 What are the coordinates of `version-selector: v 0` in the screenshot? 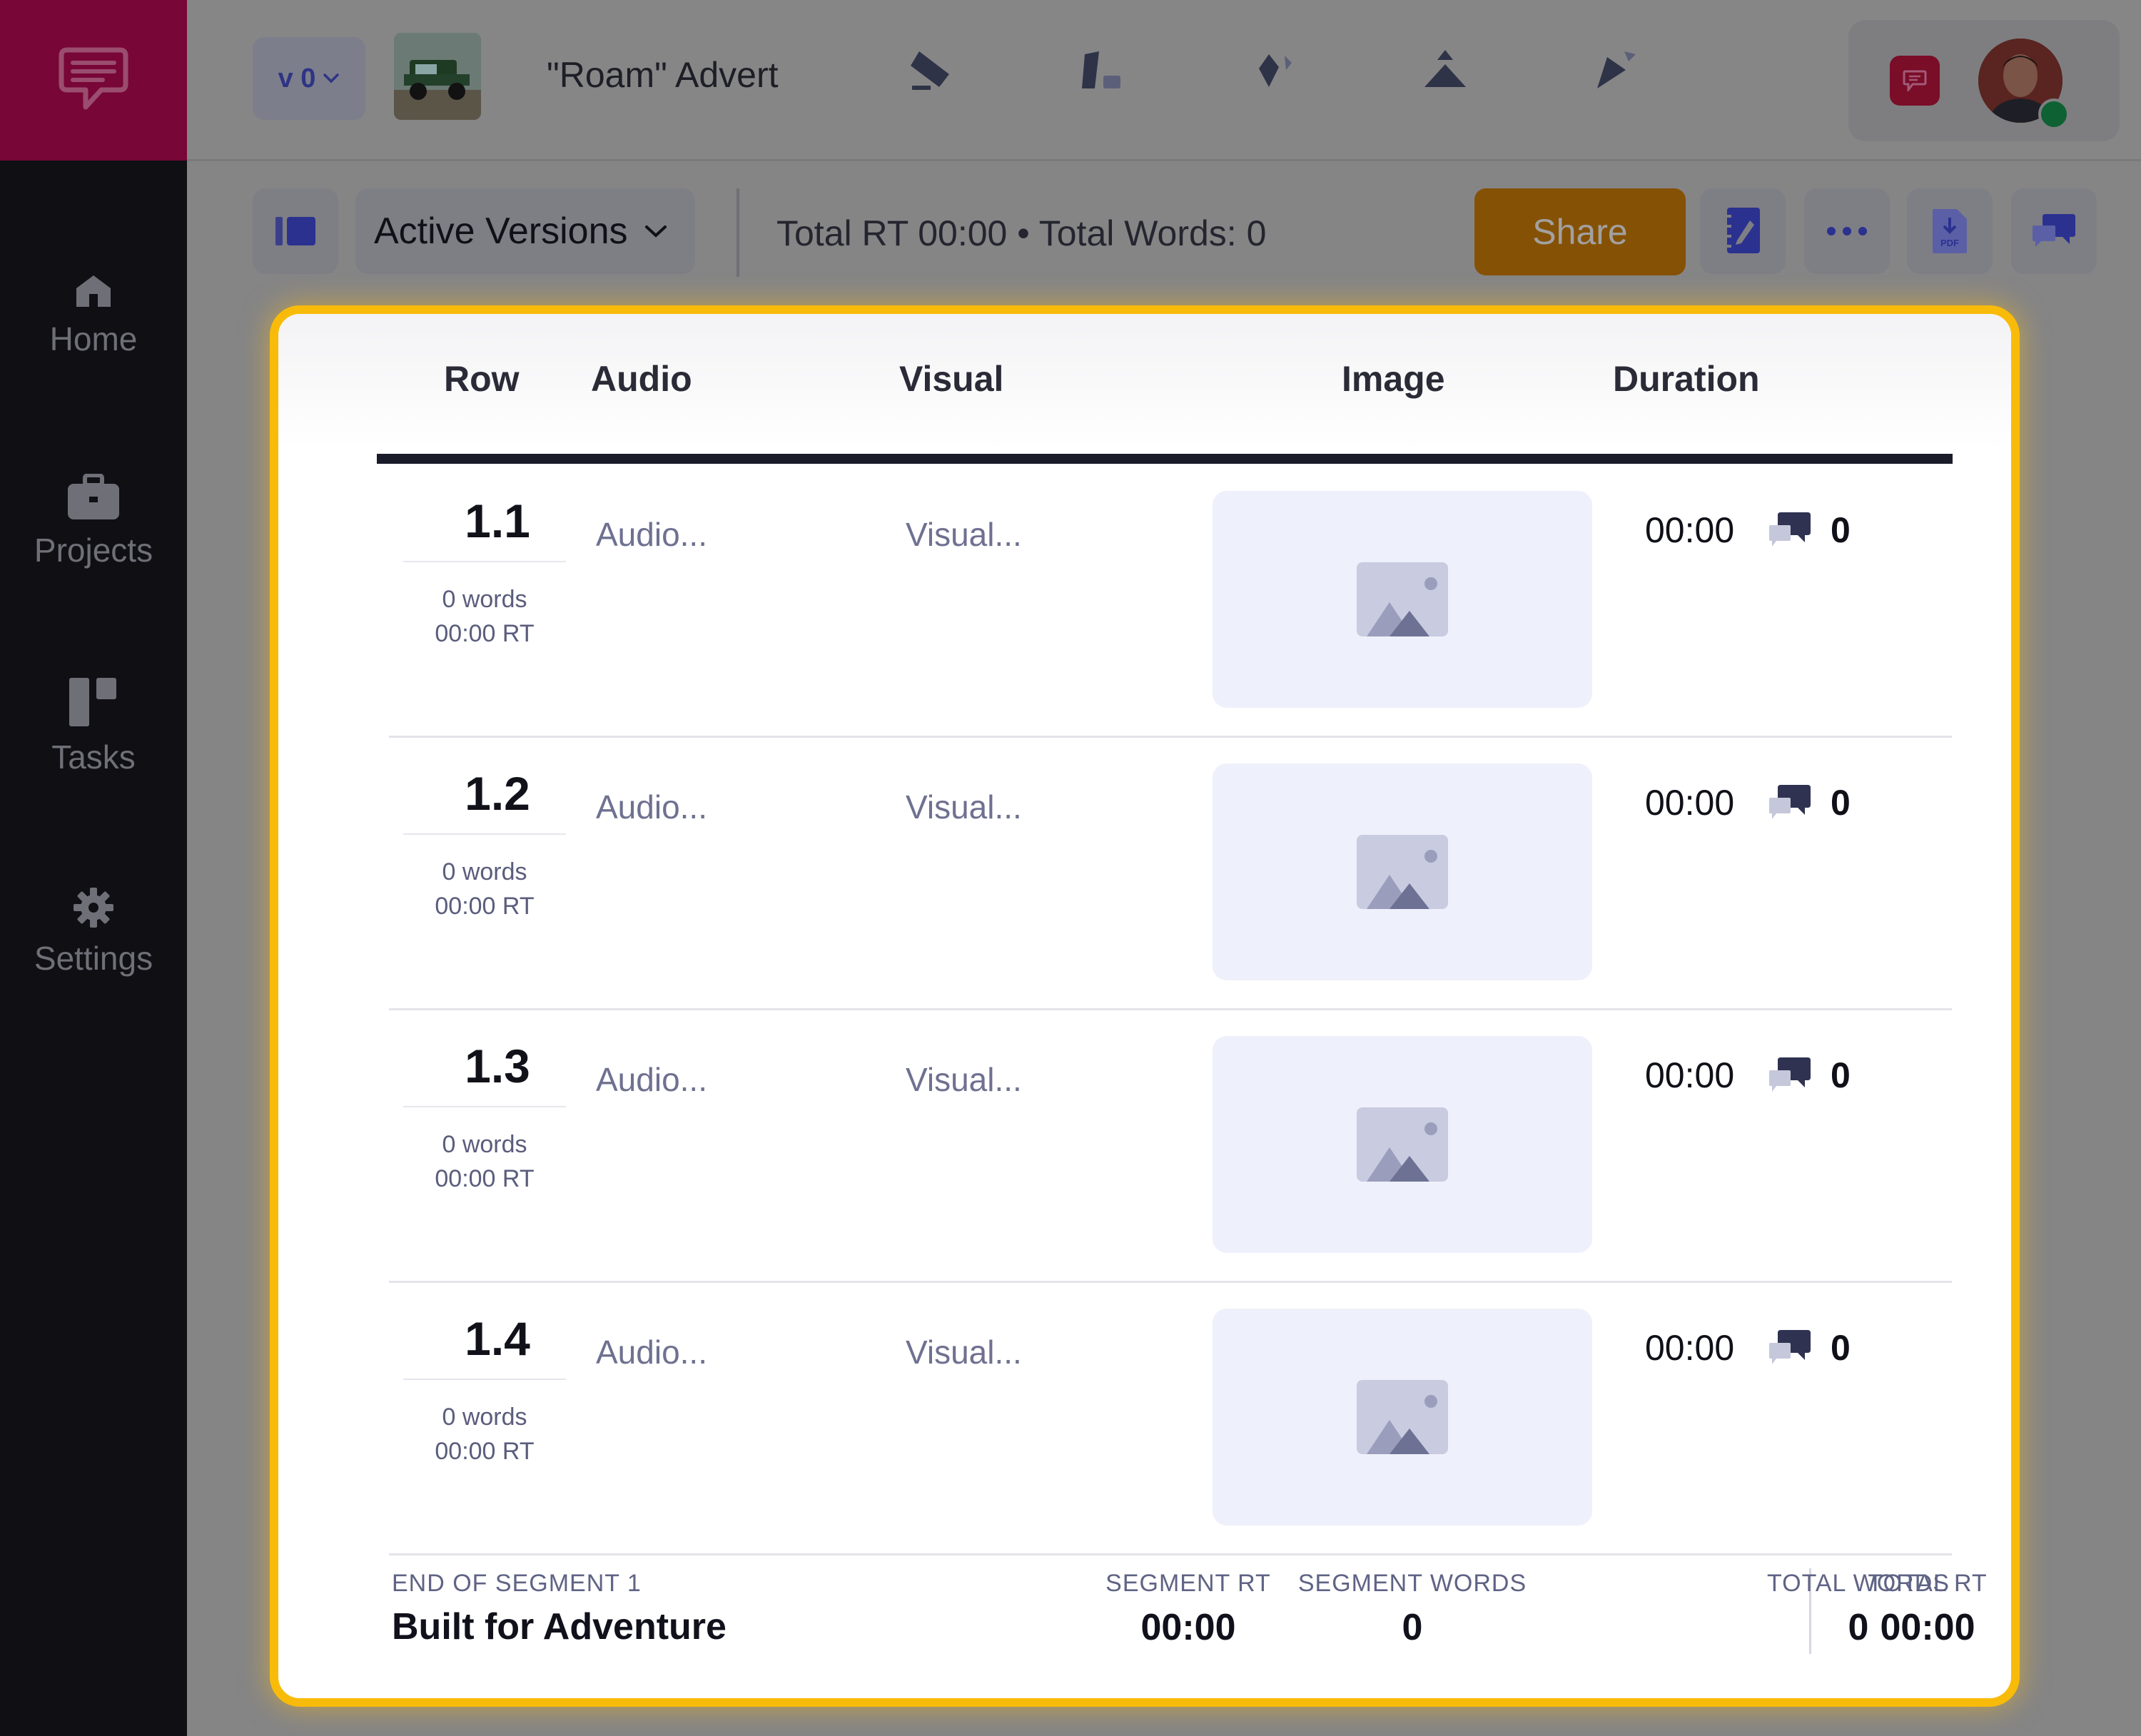 It's located at (309, 78).